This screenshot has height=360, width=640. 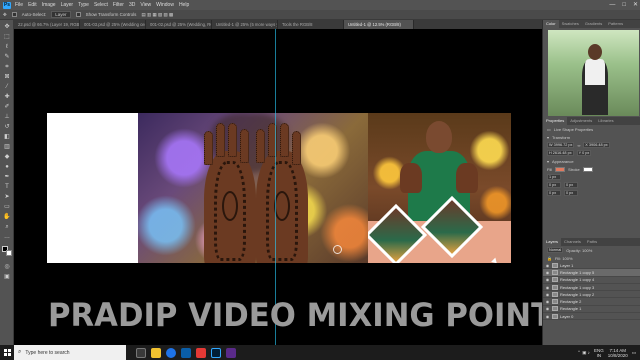 What do you see at coordinates (564, 258) in the screenshot?
I see `fill-field: Fill: 100%` at bounding box center [564, 258].